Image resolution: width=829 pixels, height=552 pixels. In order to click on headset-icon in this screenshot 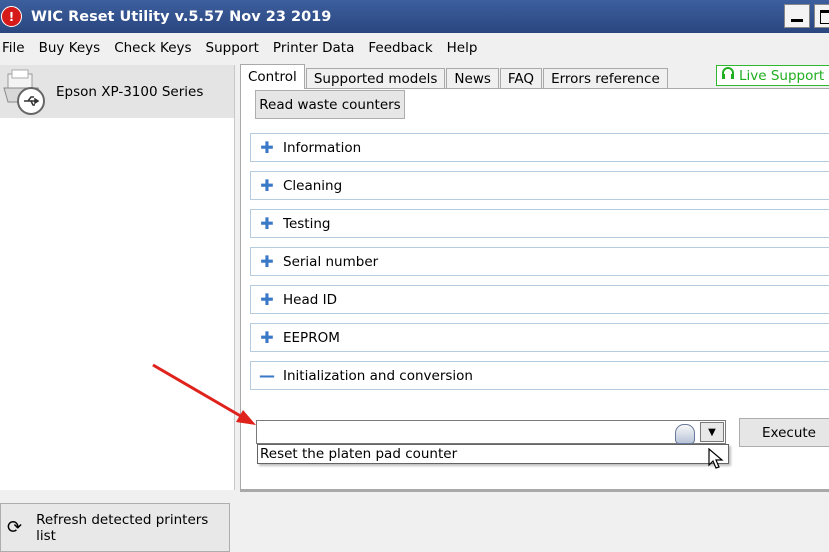, I will do `click(728, 75)`.